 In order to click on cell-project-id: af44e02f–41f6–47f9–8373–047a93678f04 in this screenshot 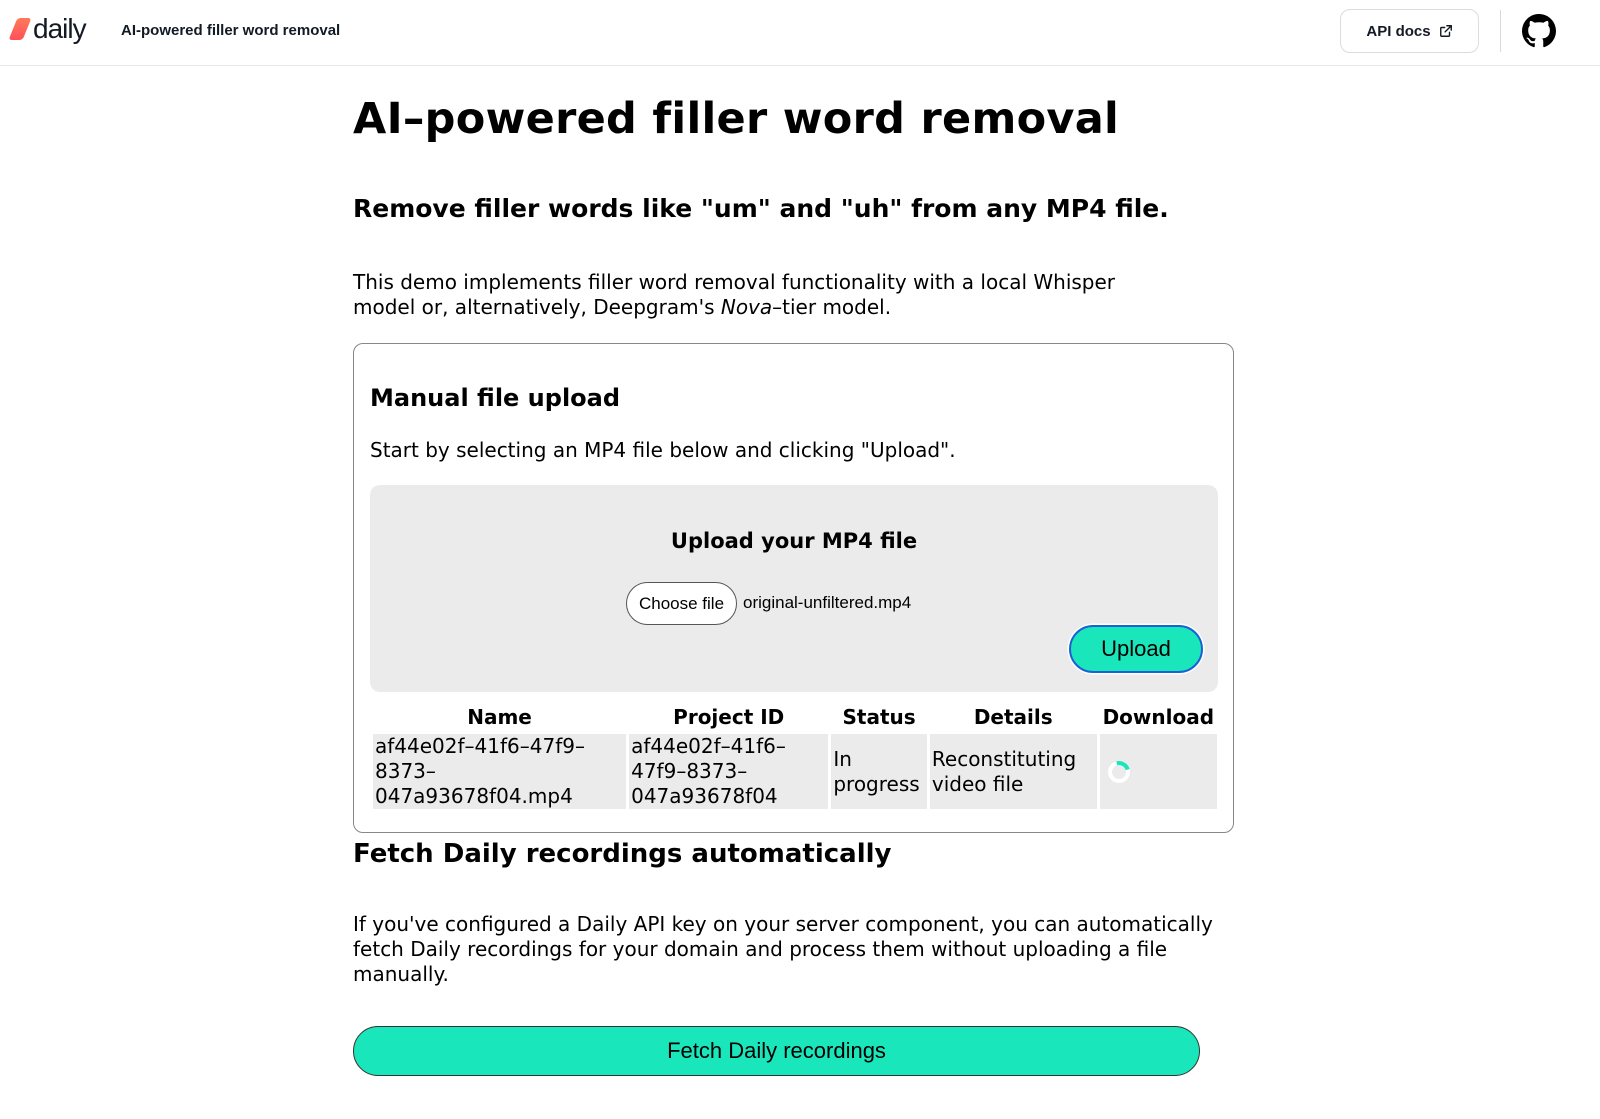, I will do `click(729, 771)`.